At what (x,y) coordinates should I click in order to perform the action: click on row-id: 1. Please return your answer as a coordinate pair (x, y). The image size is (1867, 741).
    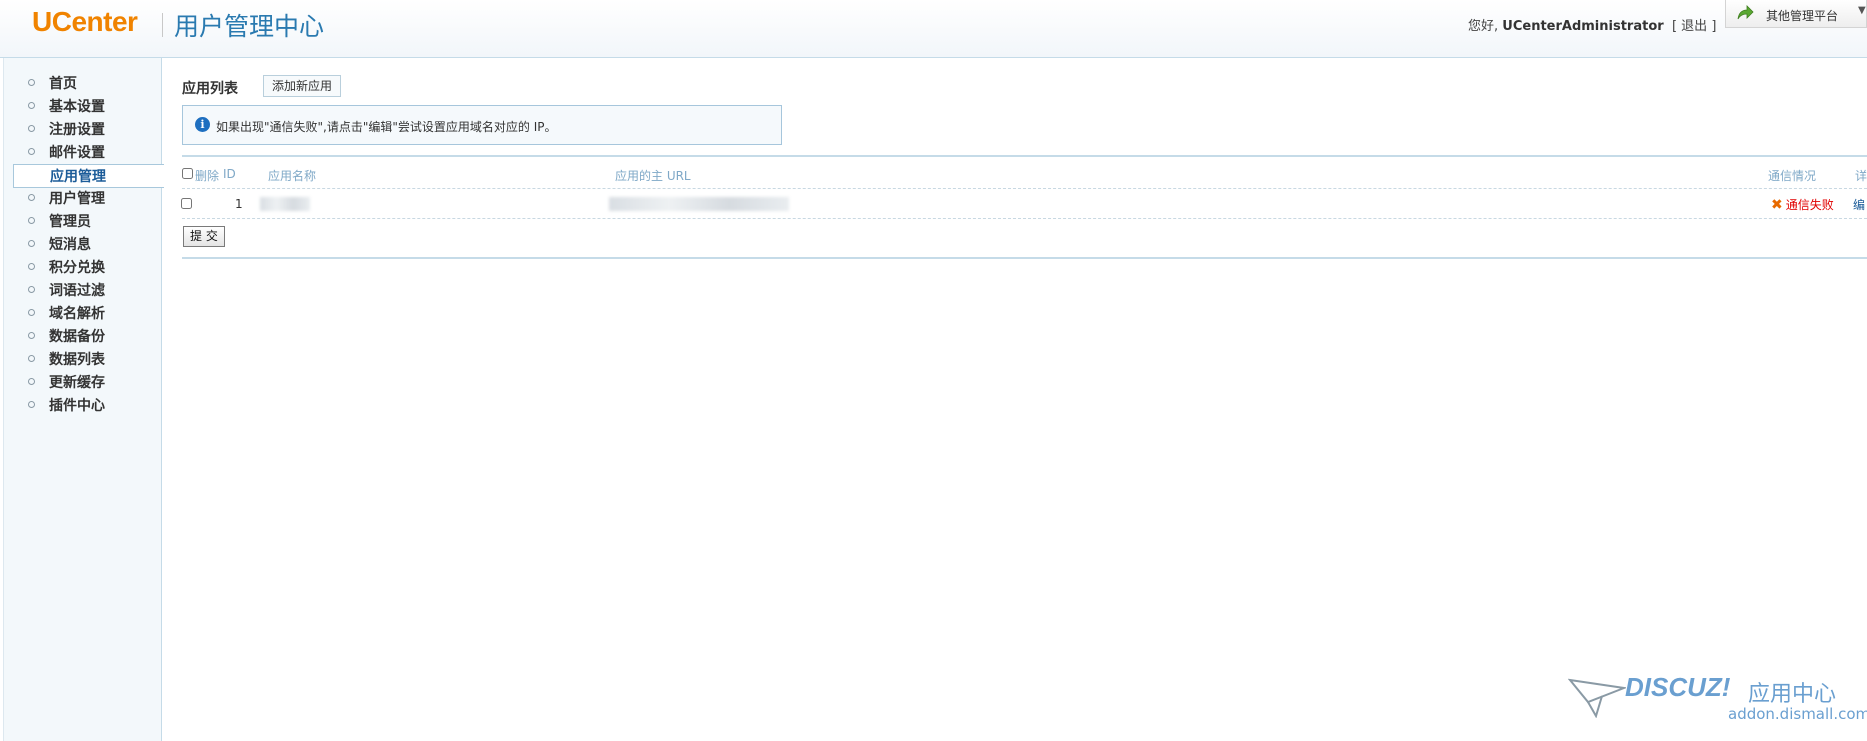
    Looking at the image, I should click on (239, 204).